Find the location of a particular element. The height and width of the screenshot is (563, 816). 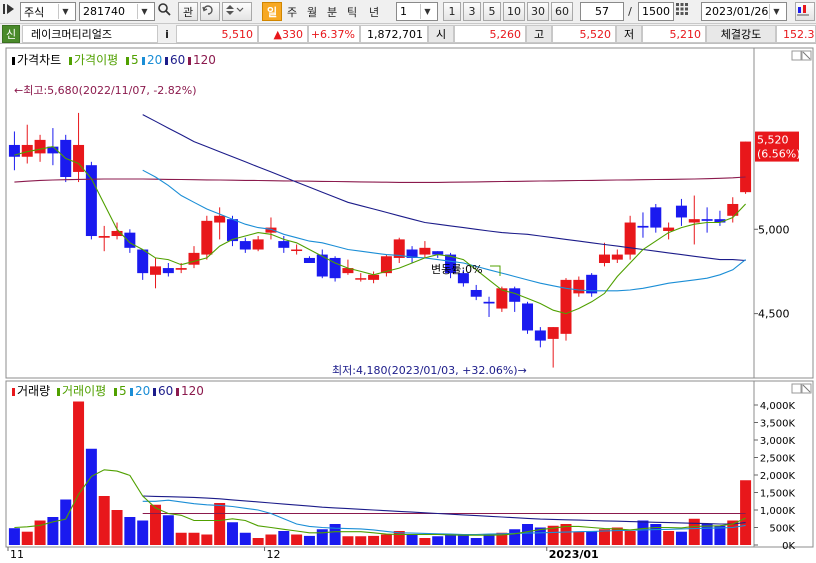

price-change: ▲330 is located at coordinates (283, 34).